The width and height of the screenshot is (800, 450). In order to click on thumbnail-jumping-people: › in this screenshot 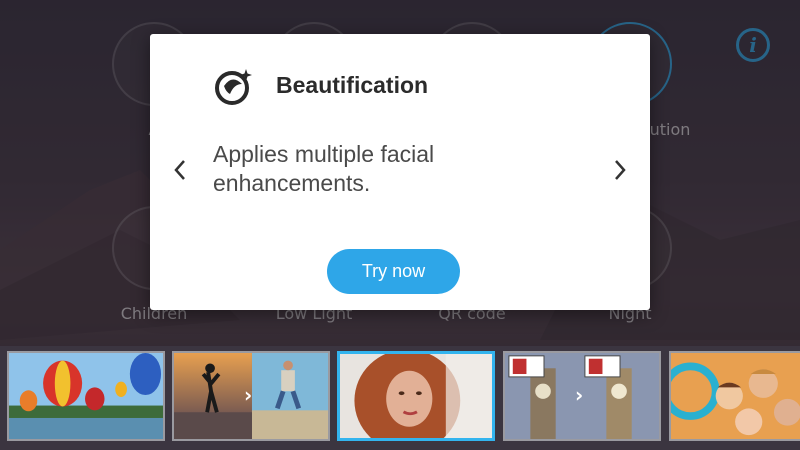, I will do `click(251, 396)`.